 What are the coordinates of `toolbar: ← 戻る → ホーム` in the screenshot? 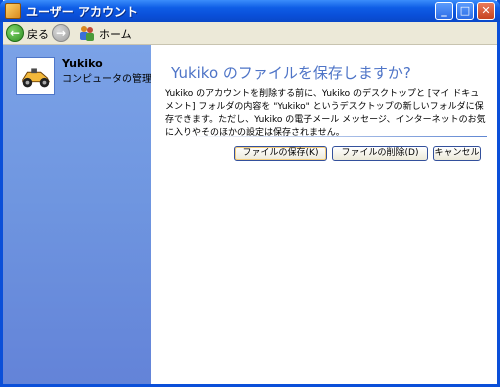 It's located at (250, 33).